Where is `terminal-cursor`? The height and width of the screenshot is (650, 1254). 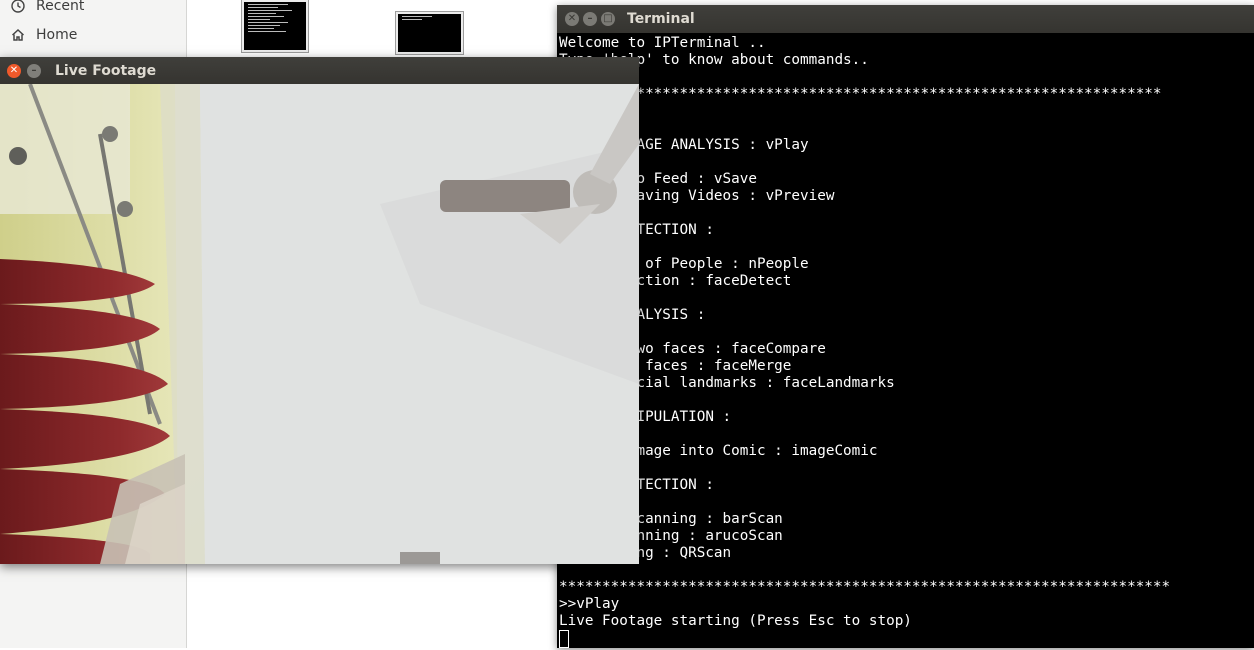 terminal-cursor is located at coordinates (906, 640).